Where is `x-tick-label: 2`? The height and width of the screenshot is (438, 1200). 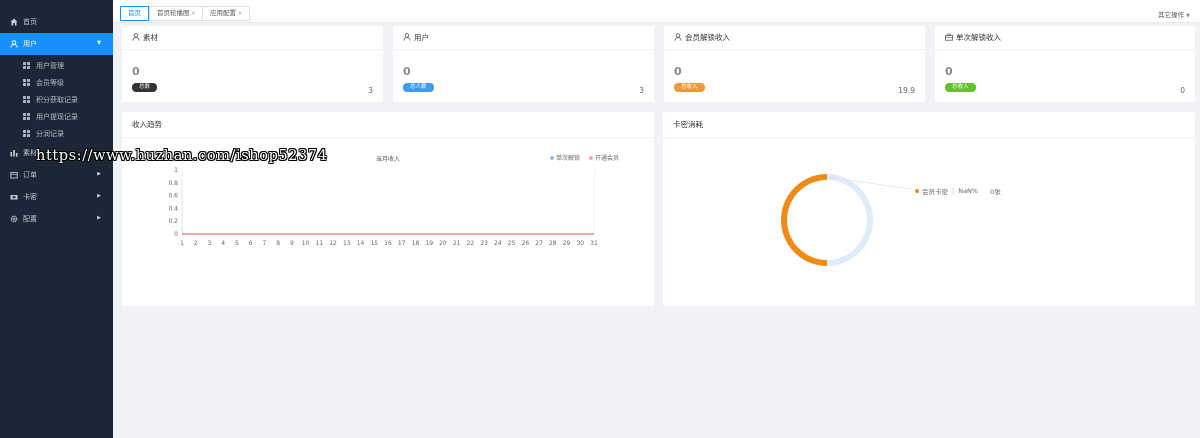
x-tick-label: 2 is located at coordinates (196, 243).